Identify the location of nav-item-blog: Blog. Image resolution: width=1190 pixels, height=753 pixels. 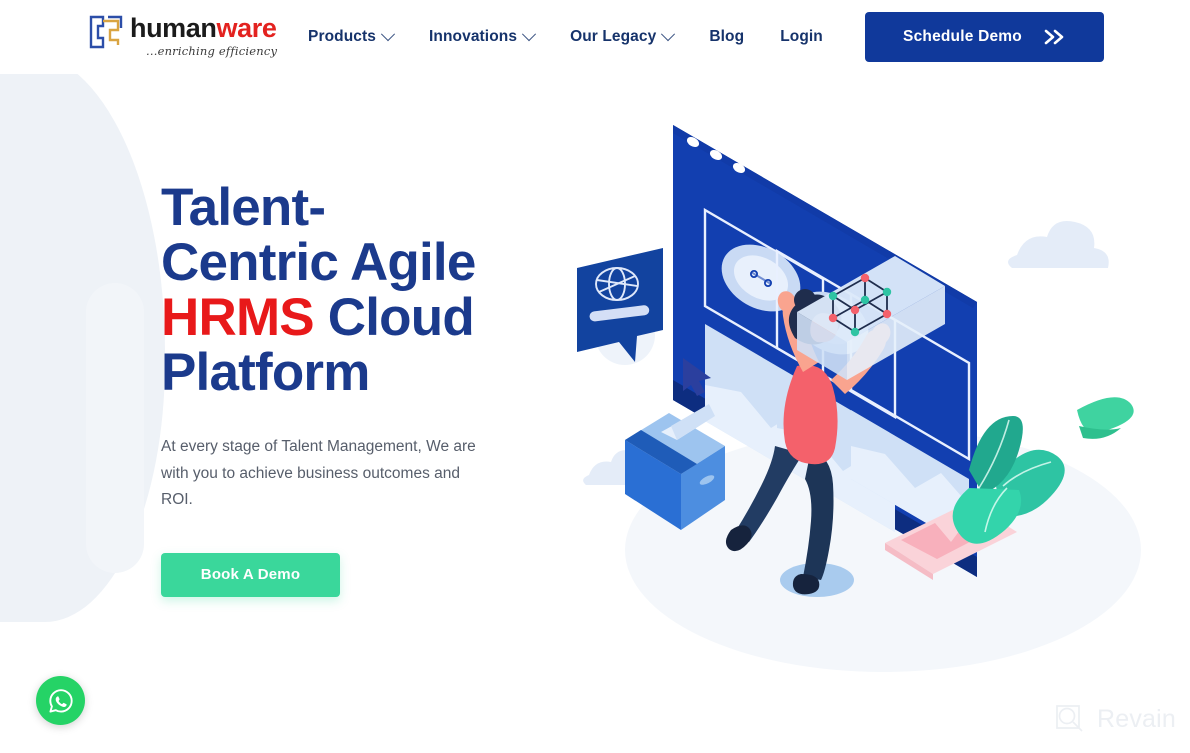
(726, 37).